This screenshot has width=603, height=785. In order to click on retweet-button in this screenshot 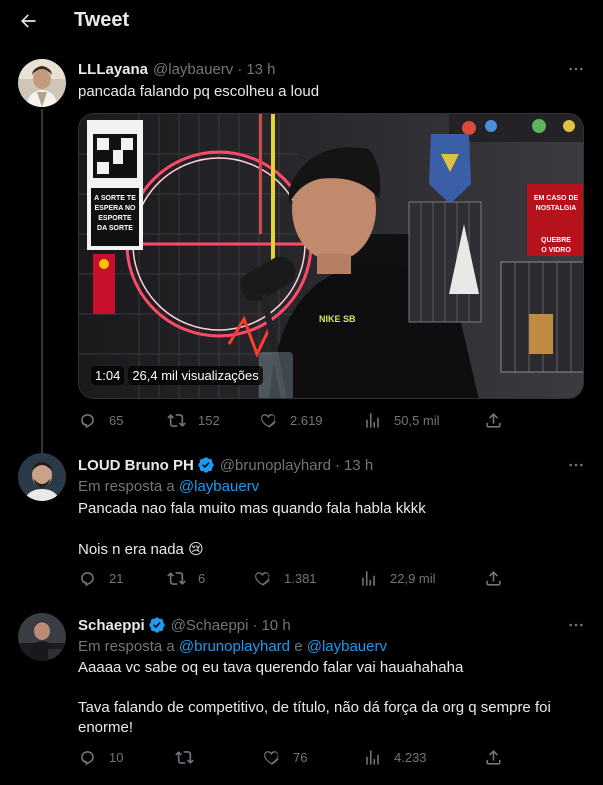, I will do `click(184, 757)`.